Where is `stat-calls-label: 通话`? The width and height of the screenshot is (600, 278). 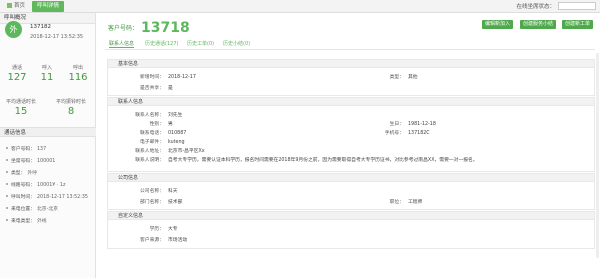
stat-calls-label: 通话 is located at coordinates (16, 68).